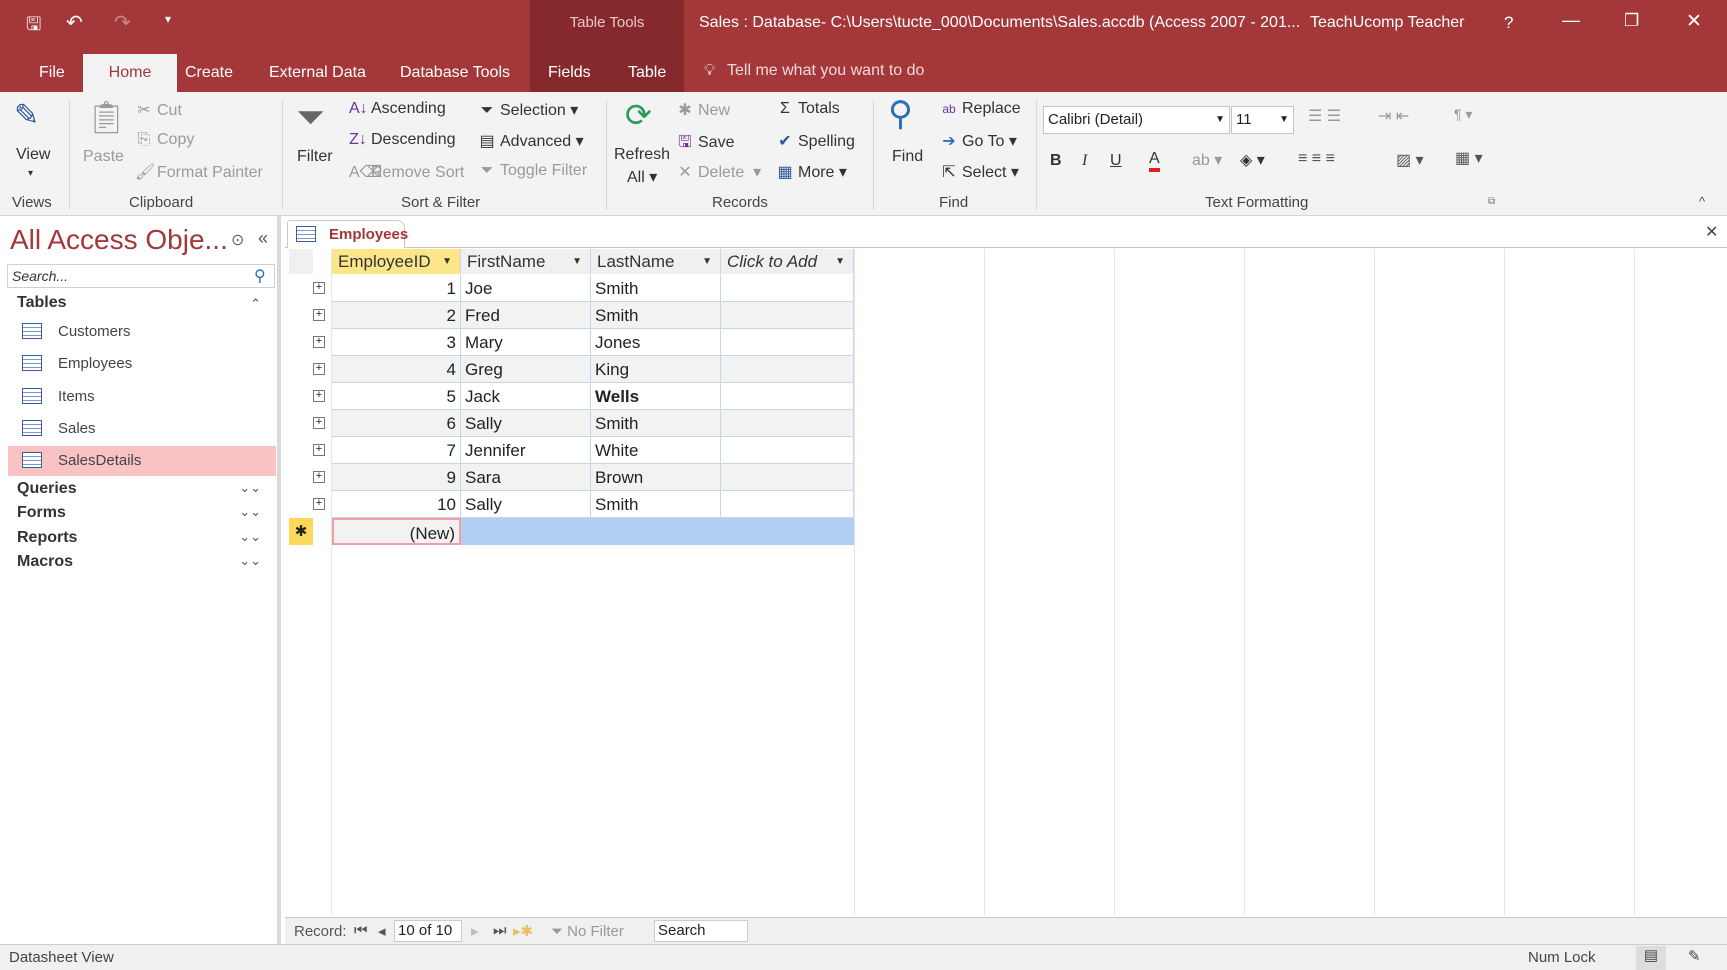 The height and width of the screenshot is (970, 1727). What do you see at coordinates (656, 396) in the screenshot?
I see `table-cell: Wells` at bounding box center [656, 396].